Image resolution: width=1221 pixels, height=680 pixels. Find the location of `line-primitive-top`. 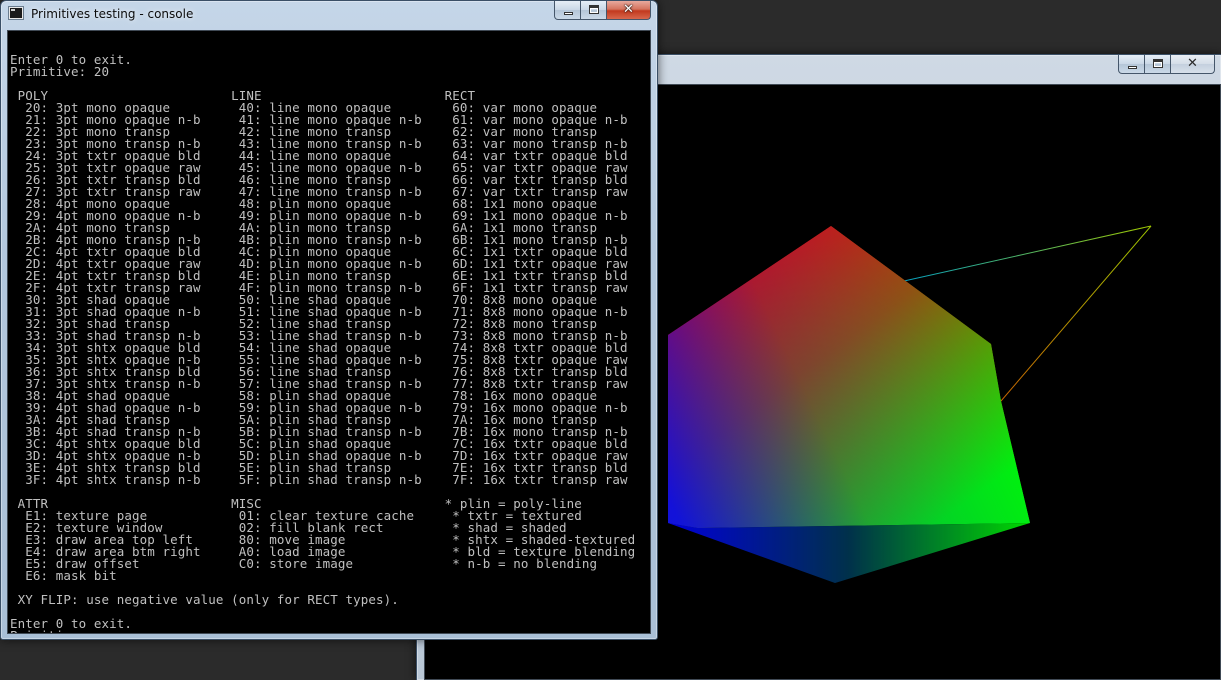

line-primitive-top is located at coordinates (1023, 254).